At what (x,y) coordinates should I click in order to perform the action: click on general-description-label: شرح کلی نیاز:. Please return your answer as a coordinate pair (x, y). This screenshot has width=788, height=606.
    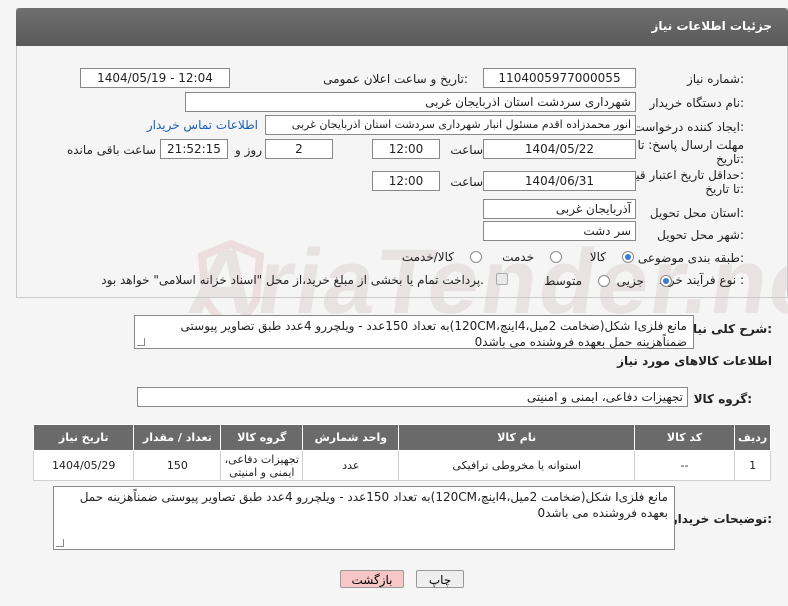
    Looking at the image, I should click on (729, 329).